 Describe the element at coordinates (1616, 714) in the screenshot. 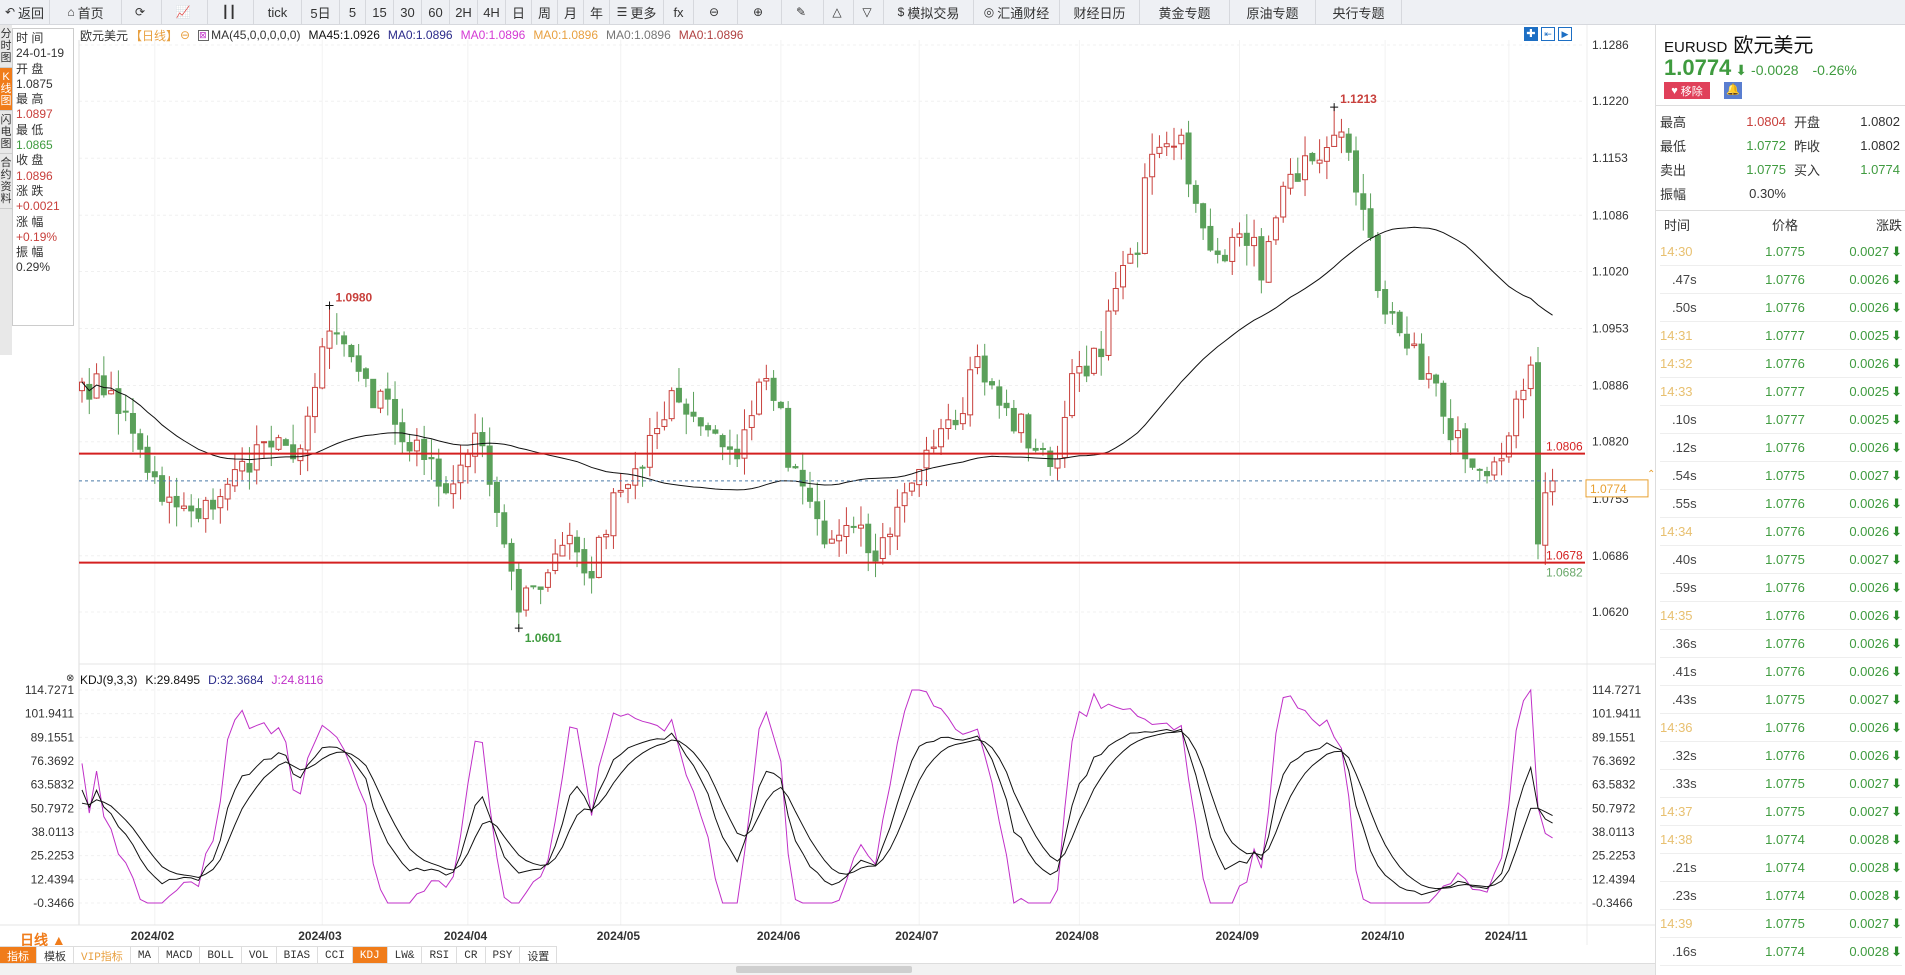

I see `kdj-tick-label-right: 101.9411` at that location.